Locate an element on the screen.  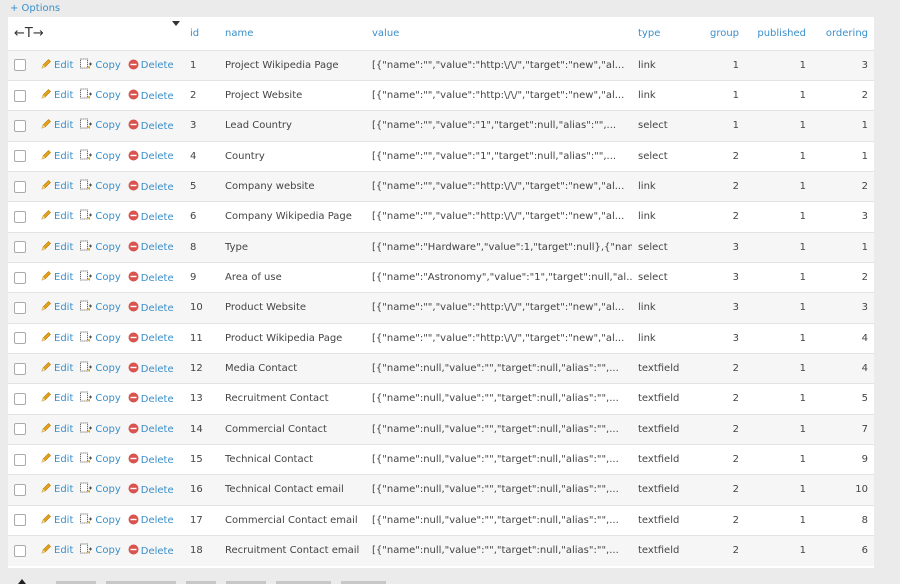
cell-type: select is located at coordinates (653, 247).